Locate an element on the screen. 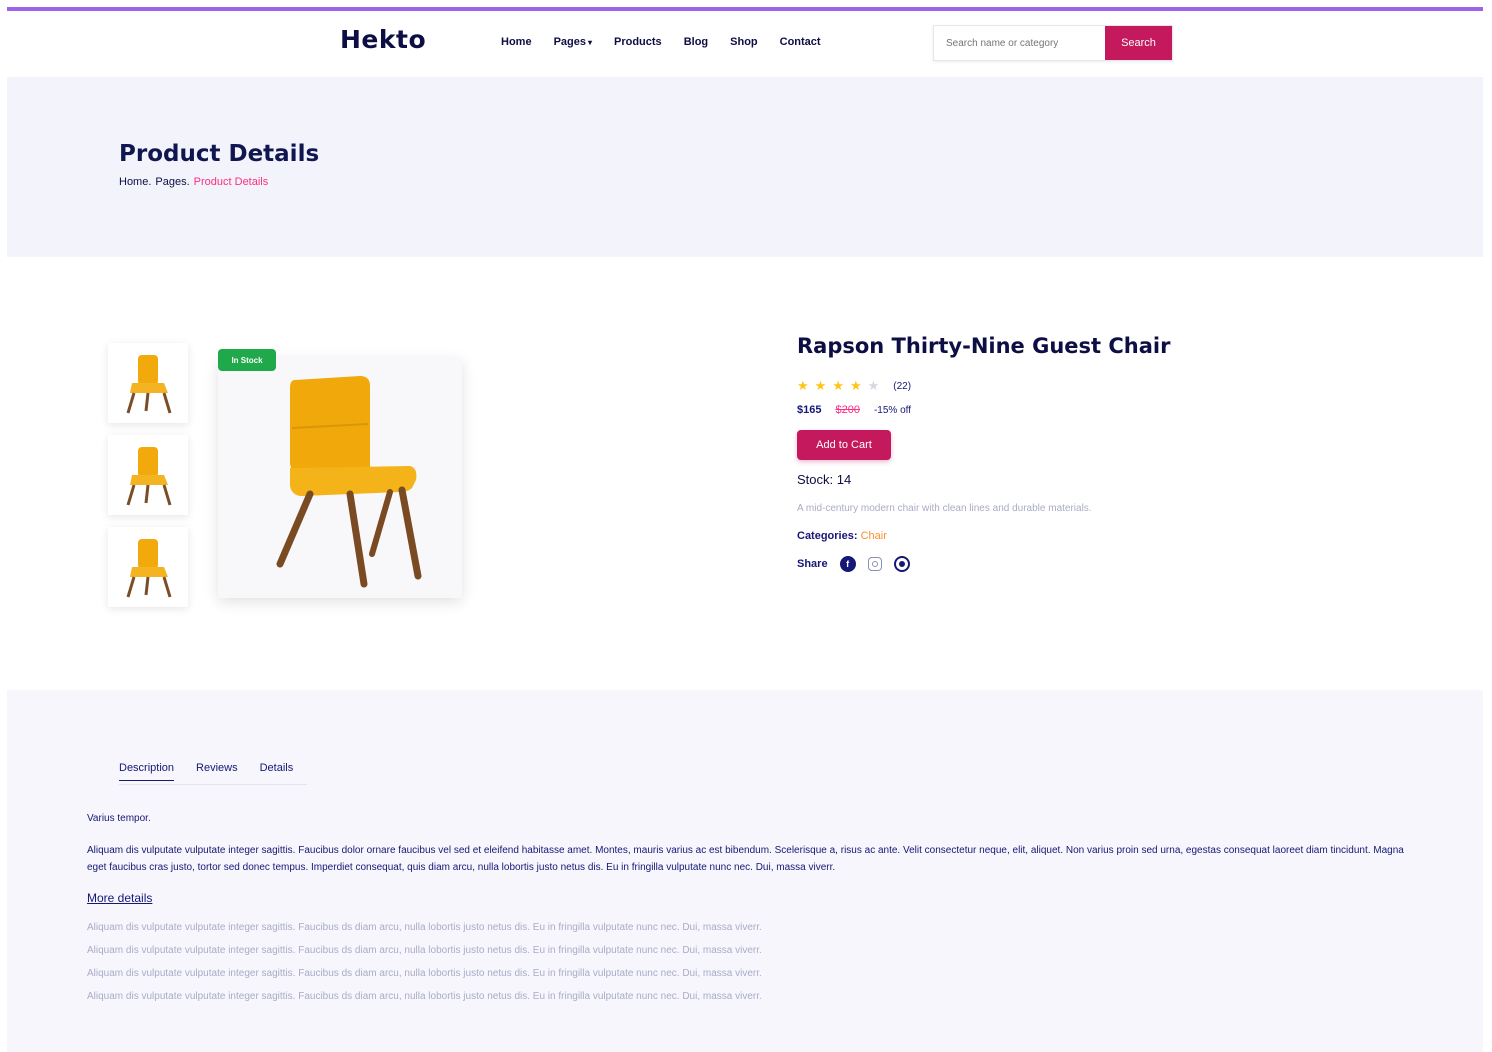  add-to-cart-button: Add to Cart is located at coordinates (844, 445).